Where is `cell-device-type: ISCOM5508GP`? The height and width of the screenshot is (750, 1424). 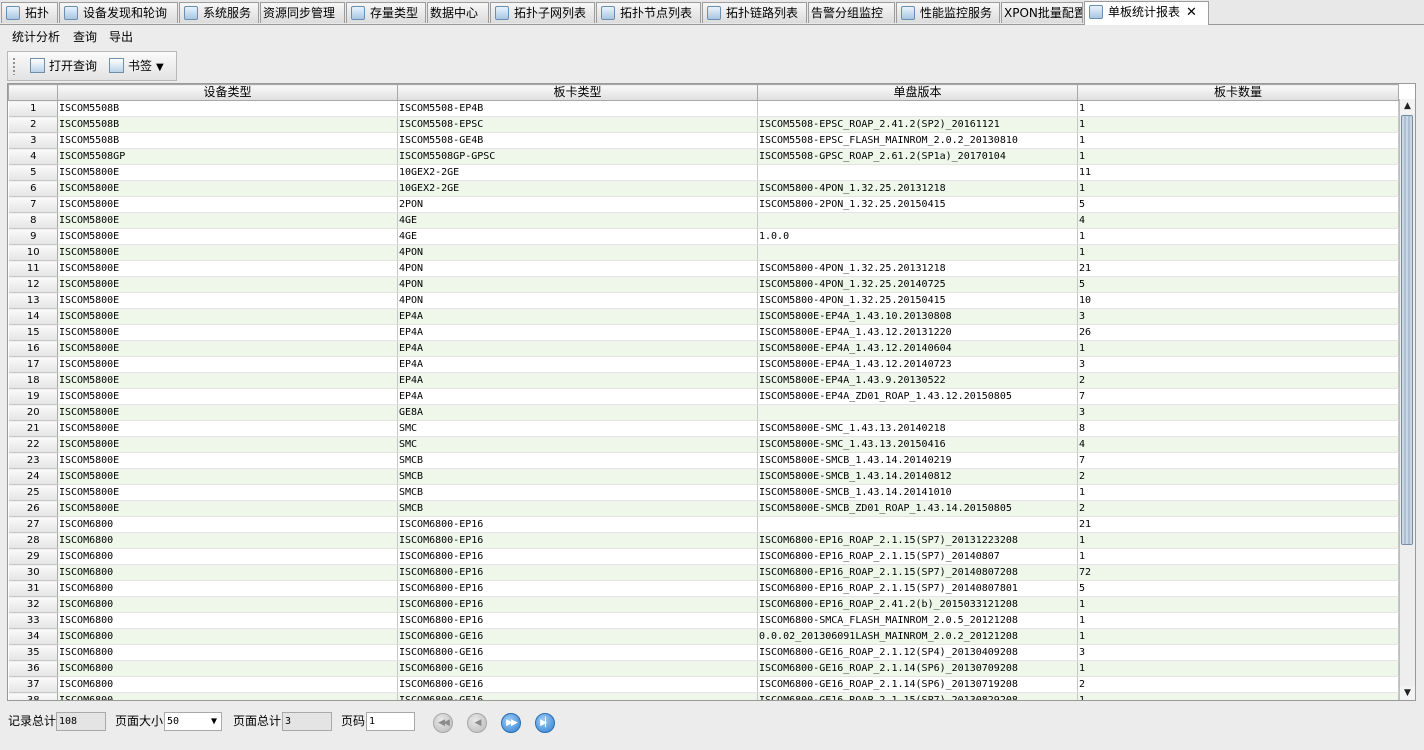
cell-device-type: ISCOM5508GP is located at coordinates (227, 156).